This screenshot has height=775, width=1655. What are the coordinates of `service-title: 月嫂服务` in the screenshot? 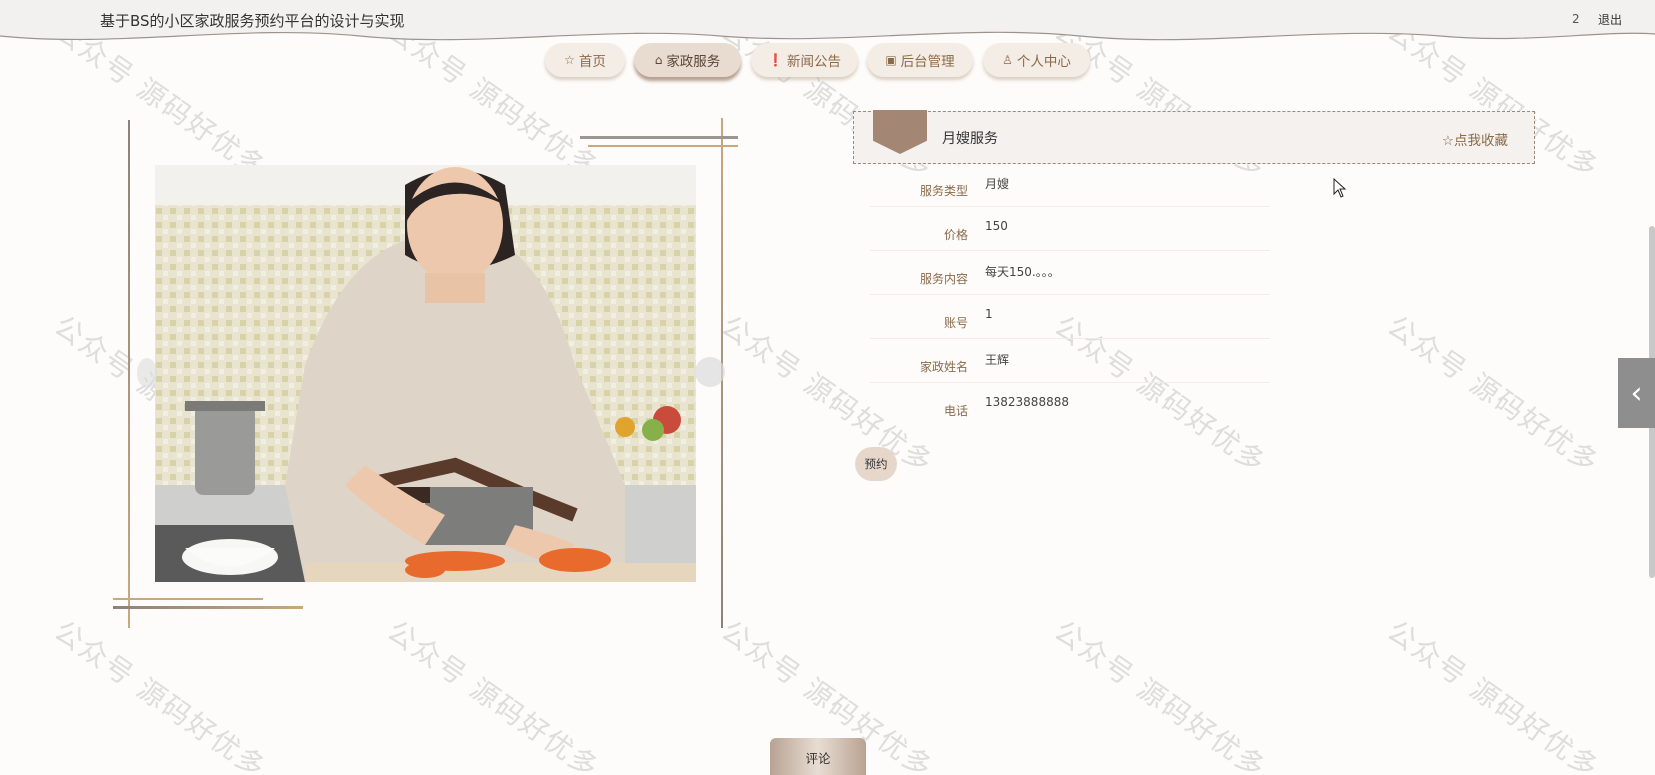 It's located at (970, 139).